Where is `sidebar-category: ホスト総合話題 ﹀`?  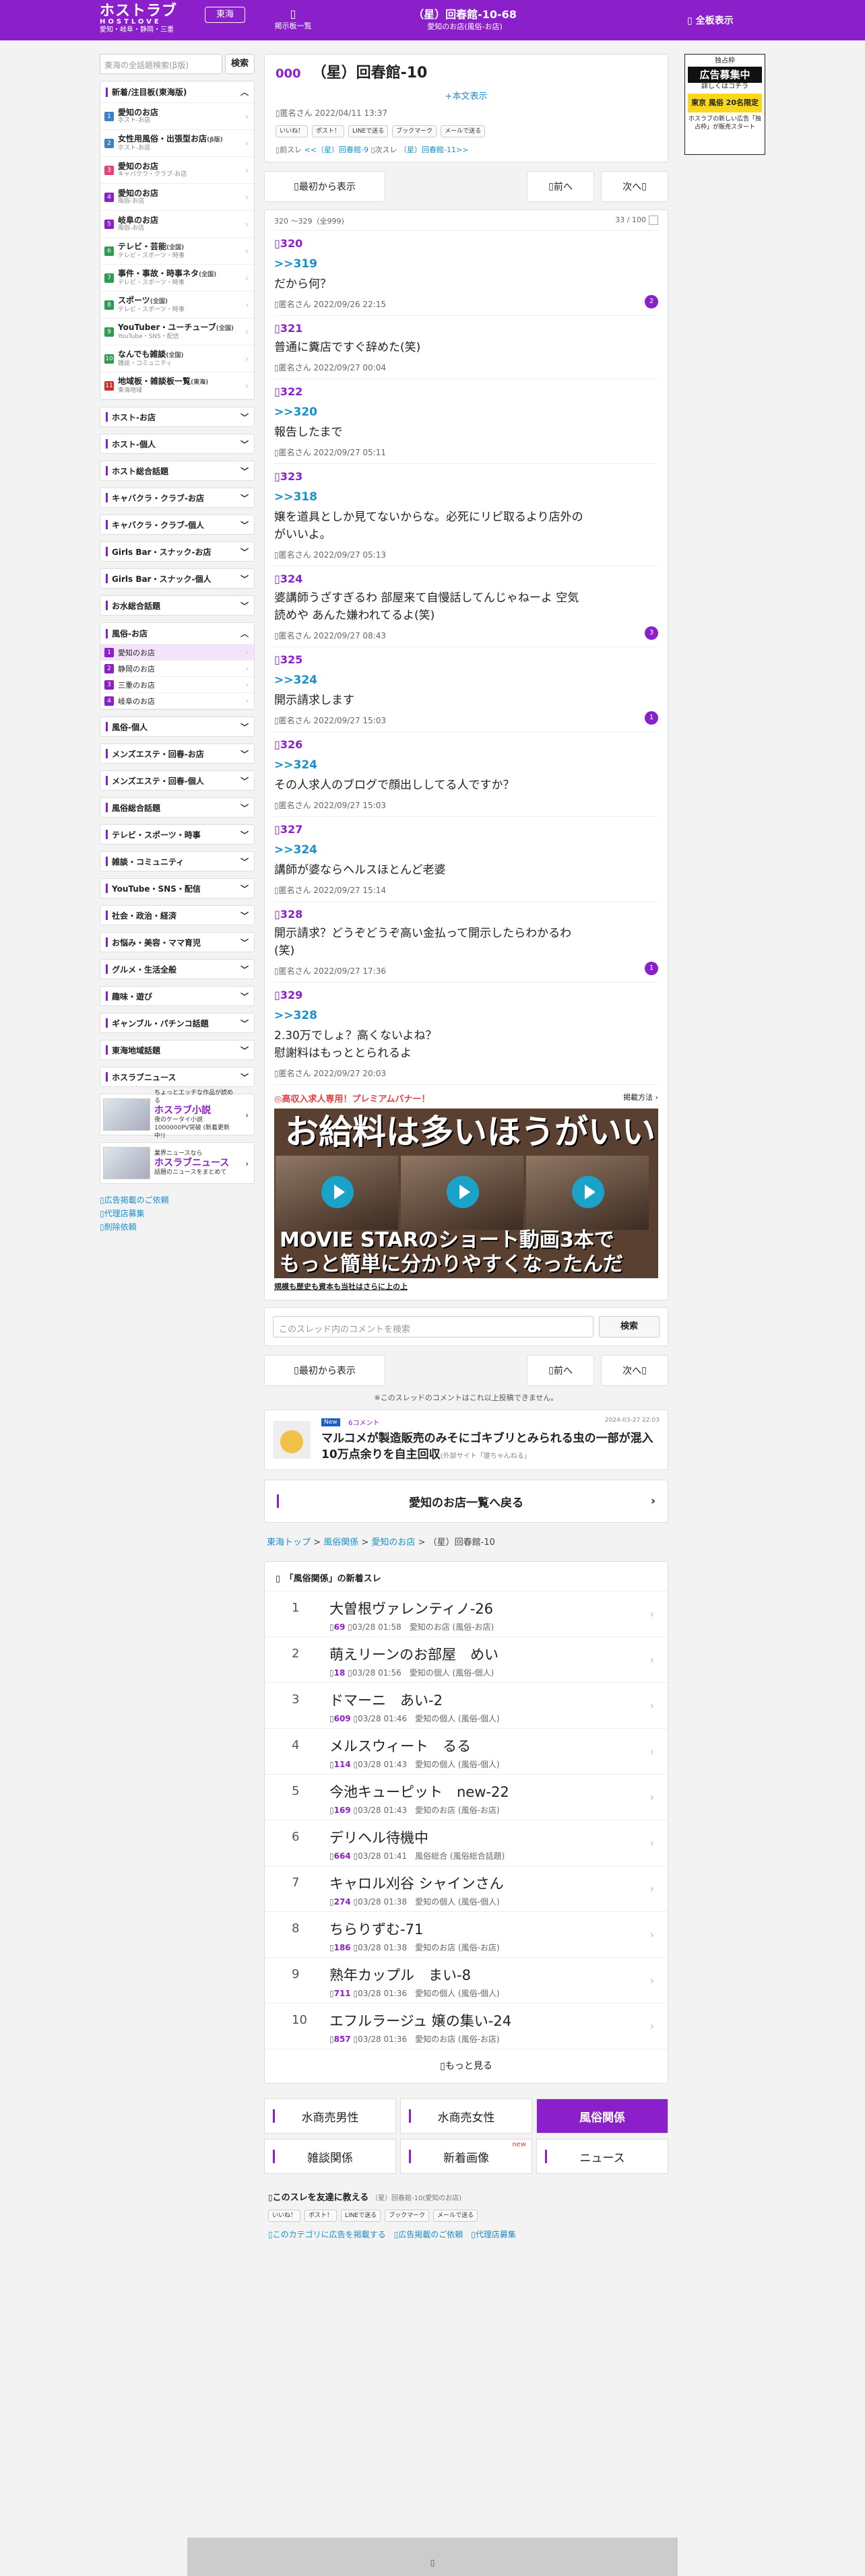 sidebar-category: ホスト総合話題 ﹀ is located at coordinates (178, 471).